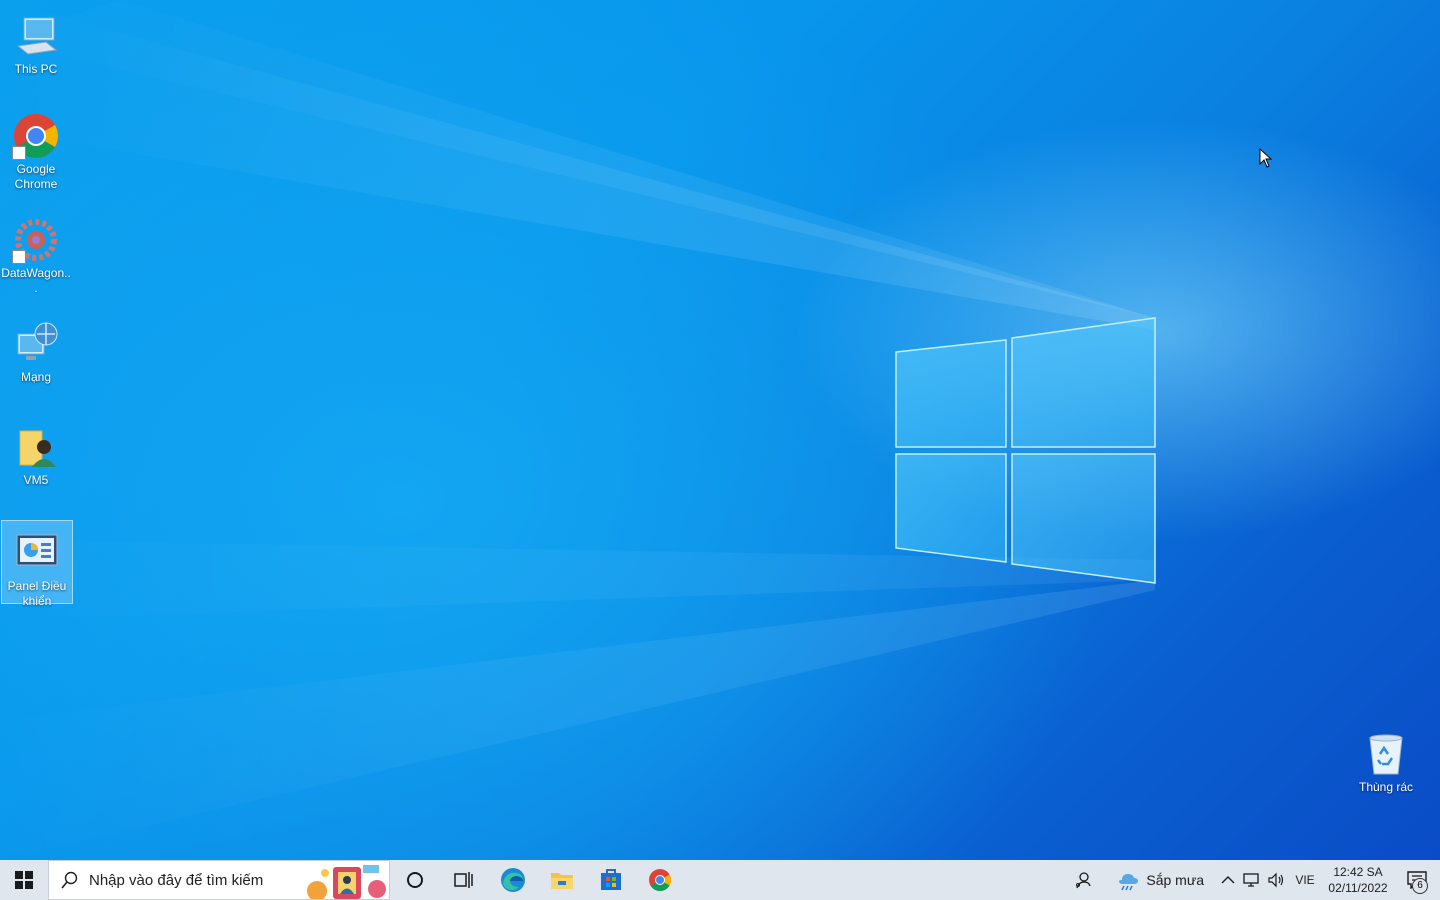  What do you see at coordinates (1420, 886) in the screenshot?
I see `notification-badge: 6` at bounding box center [1420, 886].